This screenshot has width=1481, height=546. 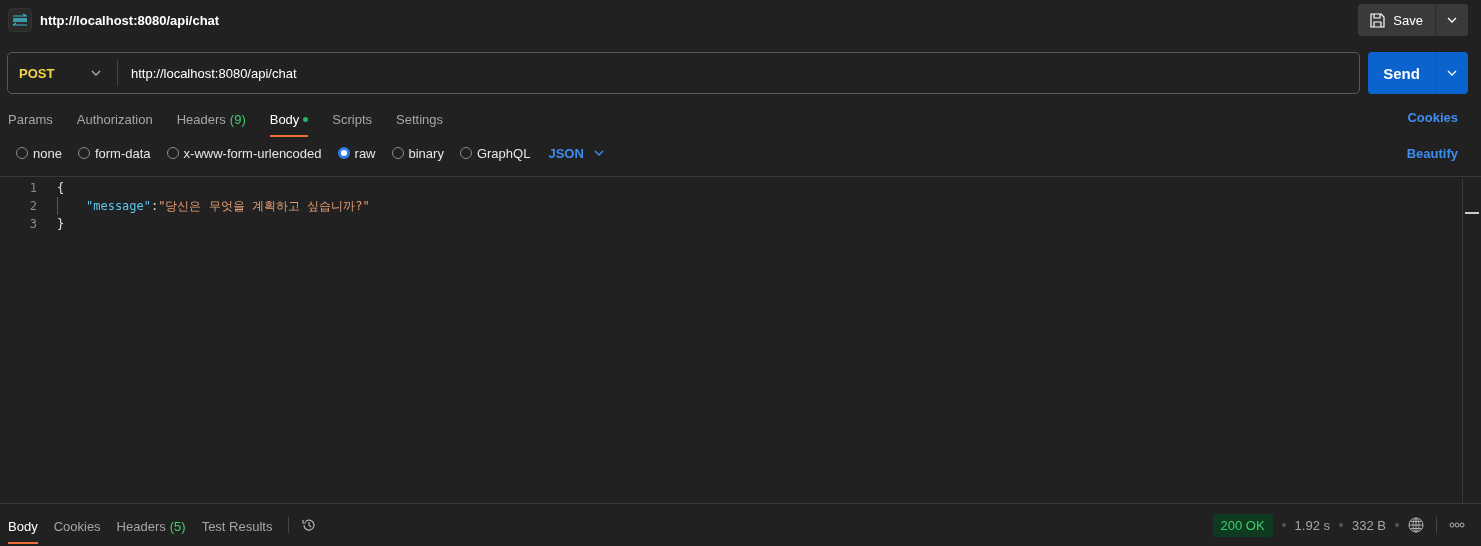 What do you see at coordinates (1432, 153) in the screenshot?
I see `beautify-link: Beautify` at bounding box center [1432, 153].